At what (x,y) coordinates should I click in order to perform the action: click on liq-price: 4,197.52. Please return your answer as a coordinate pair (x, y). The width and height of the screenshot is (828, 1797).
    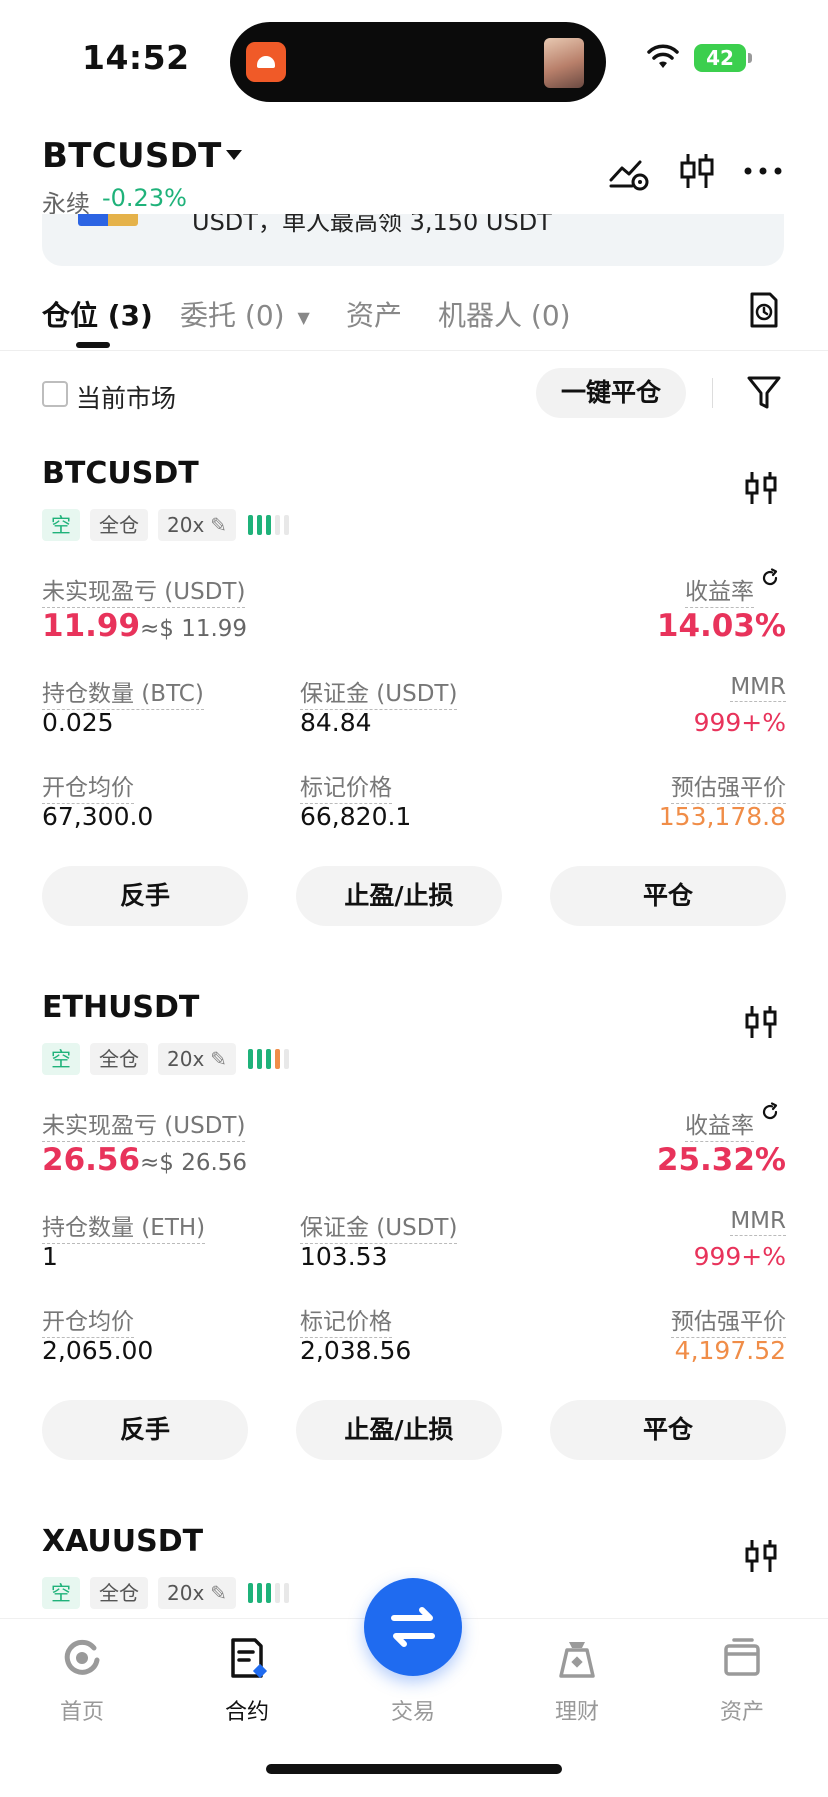
    Looking at the image, I should click on (730, 1350).